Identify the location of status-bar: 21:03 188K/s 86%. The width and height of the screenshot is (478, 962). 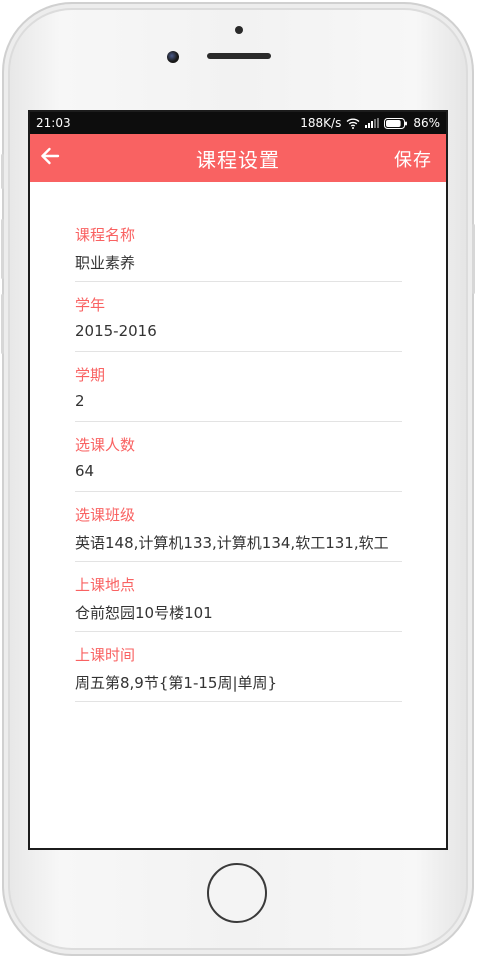
(238, 123).